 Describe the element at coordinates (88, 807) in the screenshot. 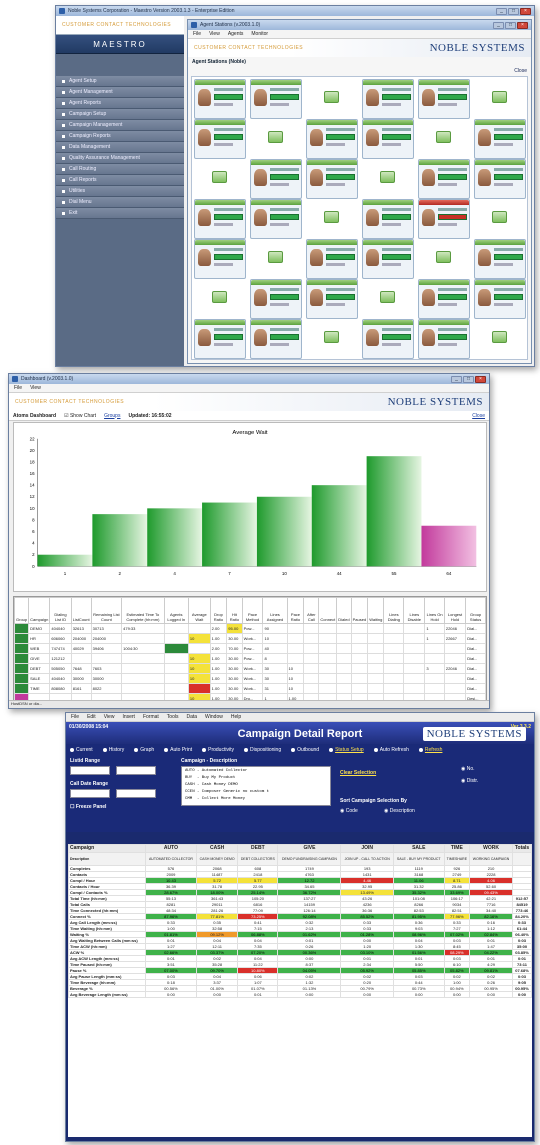

I see `freeze-panel-checkbox: ☐ Freeze Panel` at that location.